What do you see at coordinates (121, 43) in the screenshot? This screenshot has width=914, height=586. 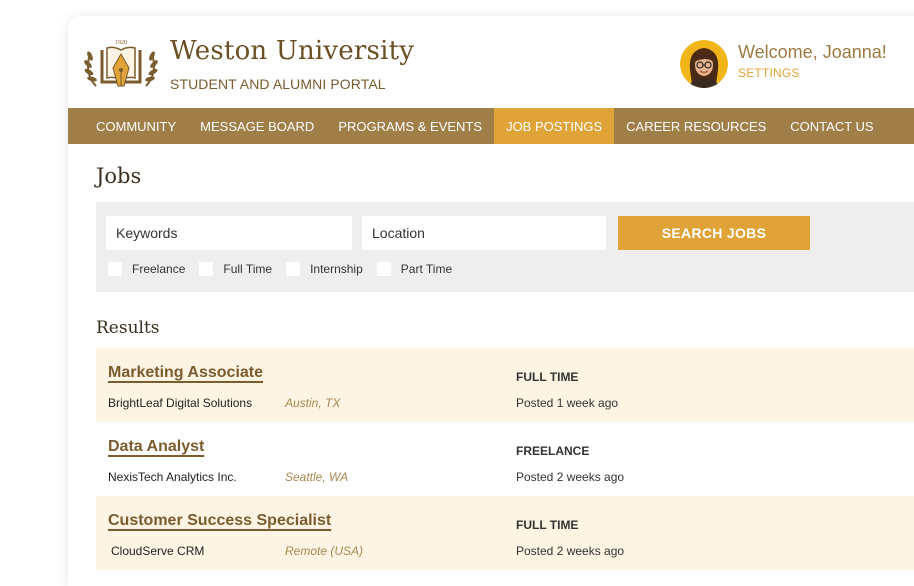 I see `crest-year: 1920` at bounding box center [121, 43].